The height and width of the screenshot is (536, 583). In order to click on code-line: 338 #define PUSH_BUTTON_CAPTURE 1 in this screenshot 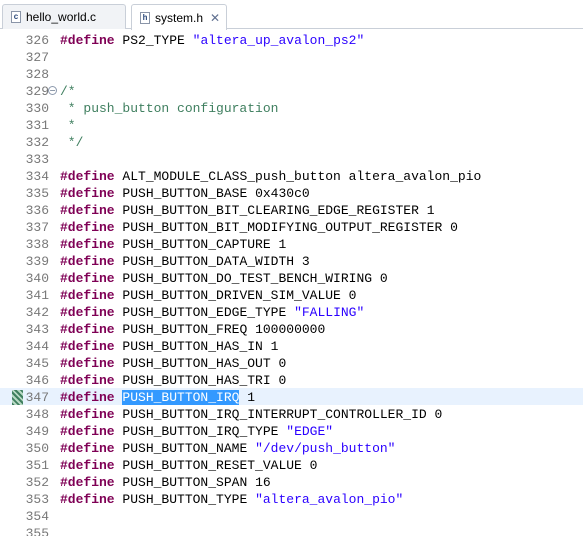, I will do `click(291, 244)`.